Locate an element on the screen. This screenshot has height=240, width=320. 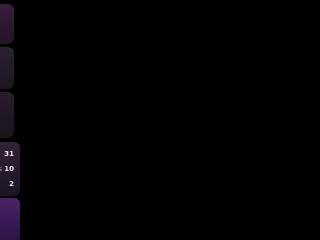
stat-value-2: 10 is located at coordinates (9, 169).